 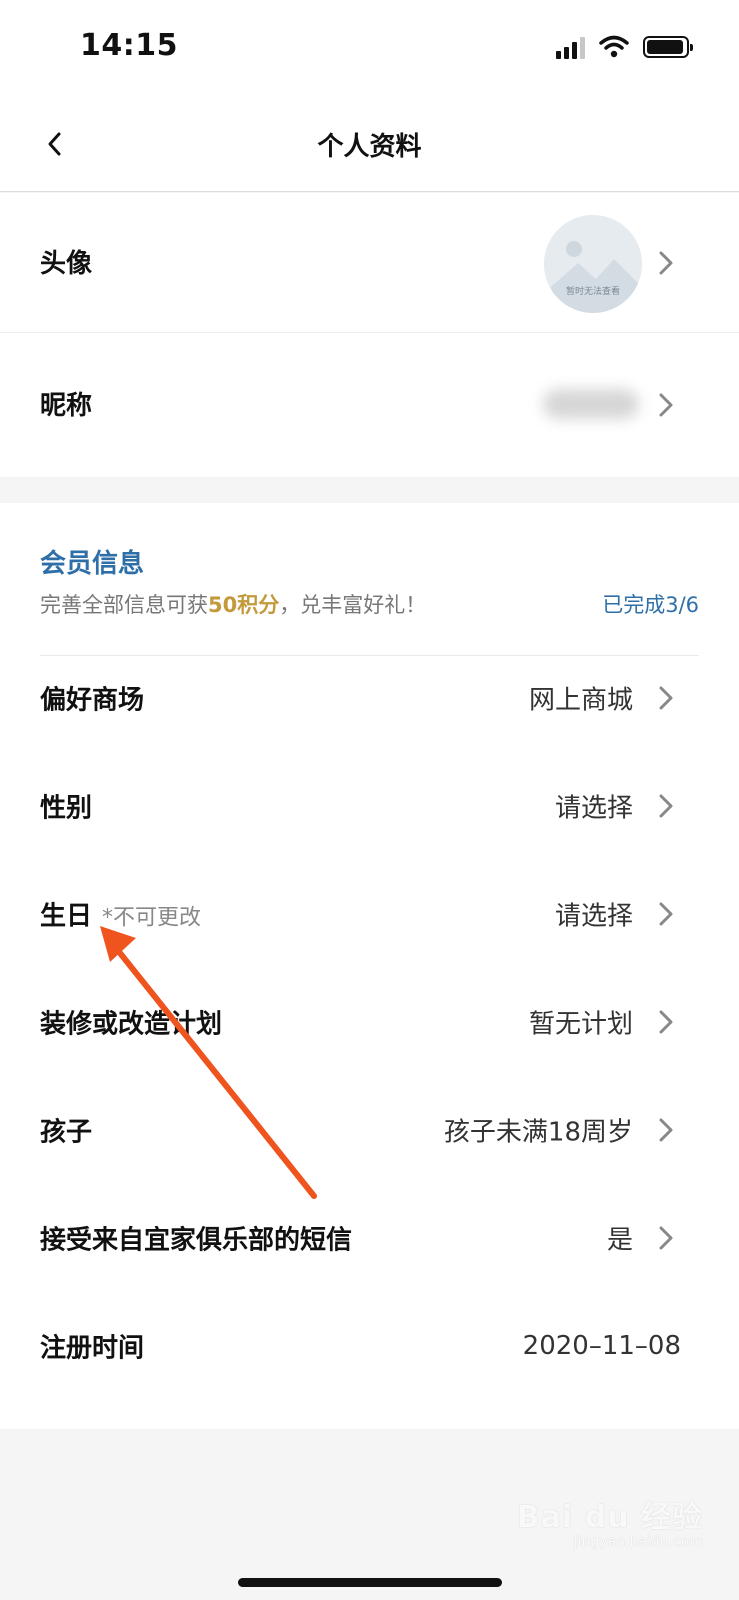 I want to click on avatar-placeholder-text: 暂时无法查看, so click(x=592, y=292).